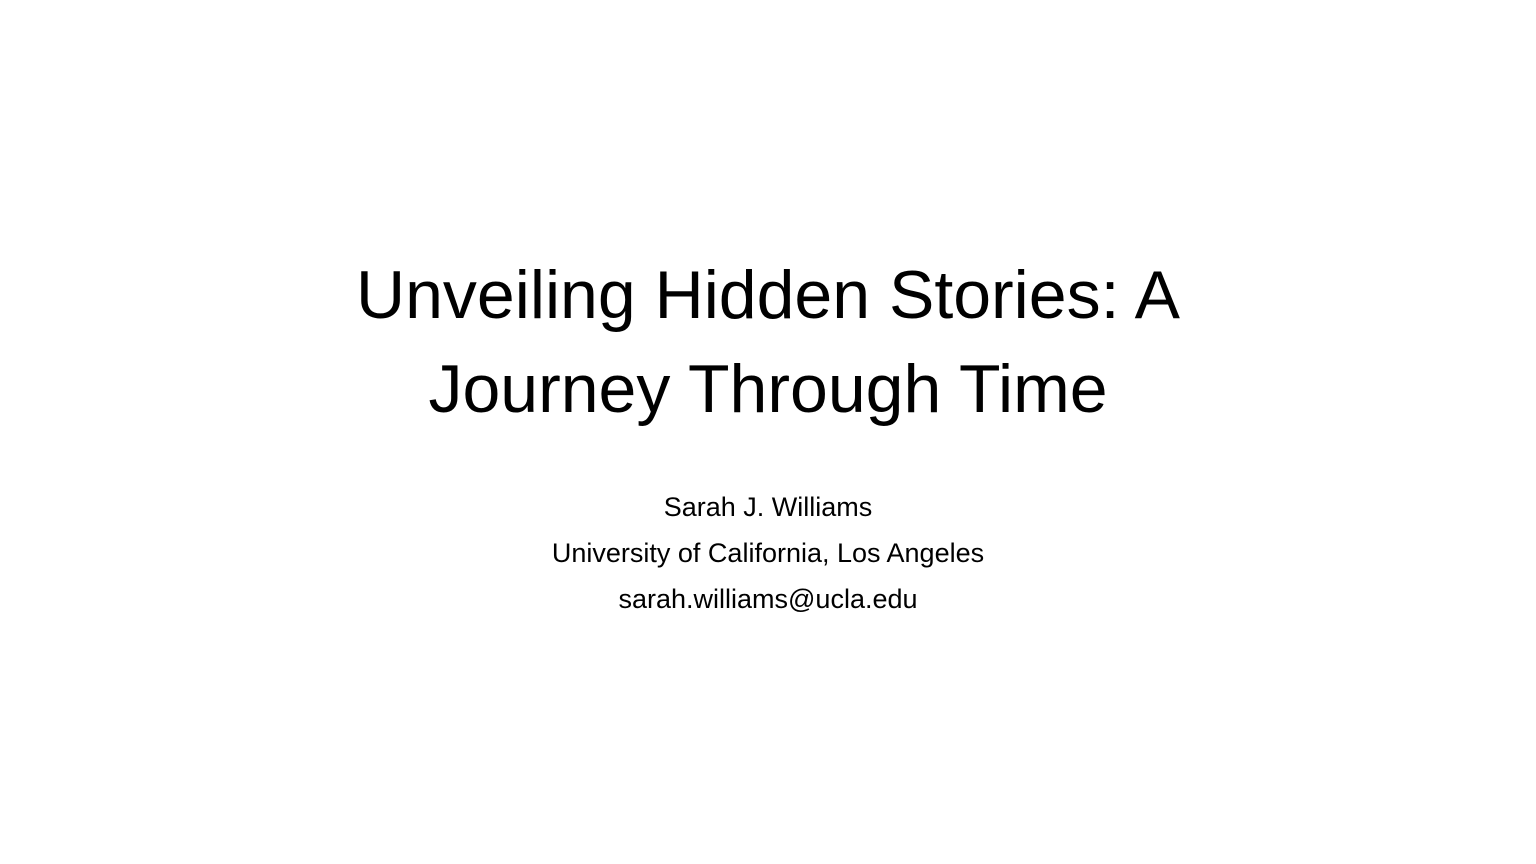 This screenshot has height=864, width=1536. I want to click on slide-title-line-2: Journey Through Time, so click(768, 389).